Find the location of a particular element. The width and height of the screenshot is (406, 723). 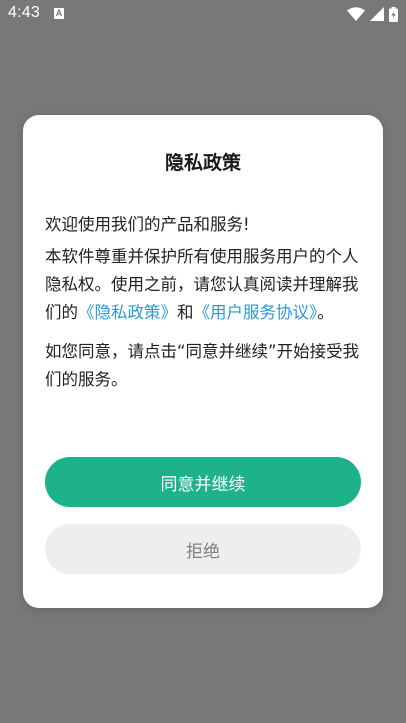

signal-icon is located at coordinates (377, 14).